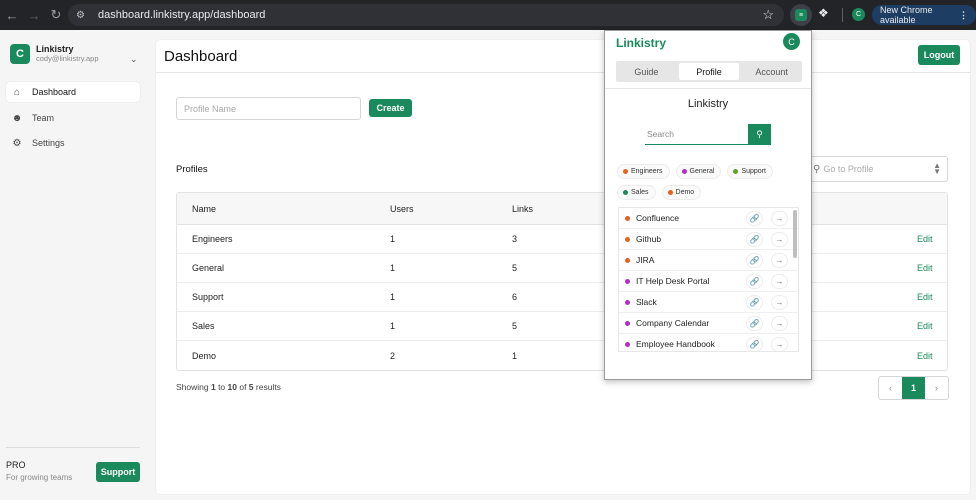  Describe the element at coordinates (426, 15) in the screenshot. I see `address-bar: ⚙ dashboard.linkistry.app/dashboard ☆` at that location.